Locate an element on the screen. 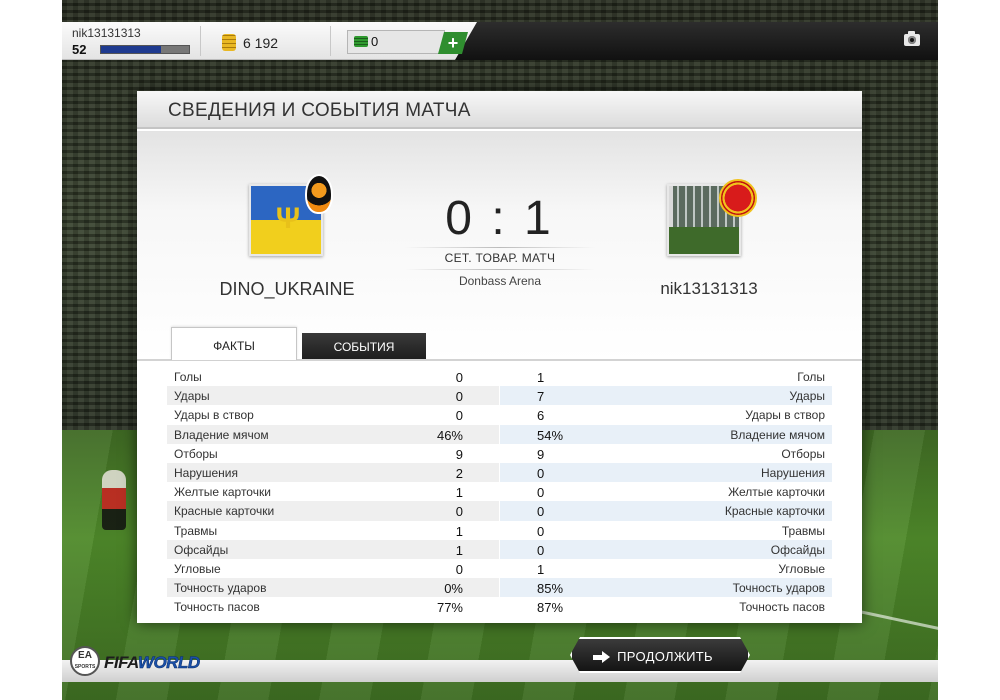  stat-label-away: Владение мячом is located at coordinates (777, 434).